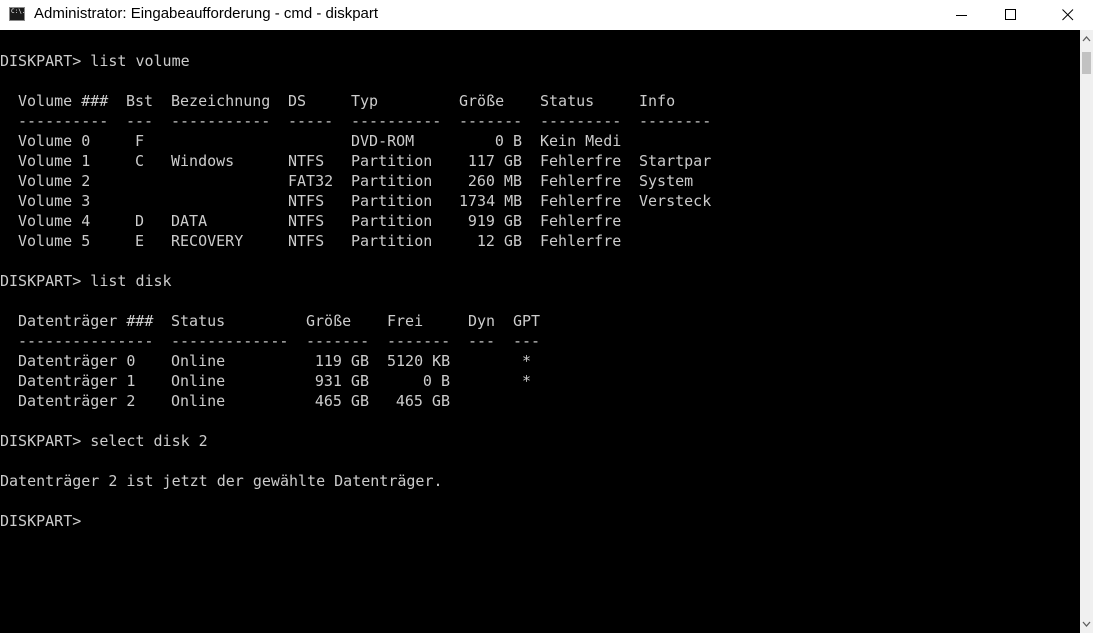 This screenshot has width=1093, height=633. Describe the element at coordinates (491, 201) in the screenshot. I see `volume-size: 1734 MB` at that location.